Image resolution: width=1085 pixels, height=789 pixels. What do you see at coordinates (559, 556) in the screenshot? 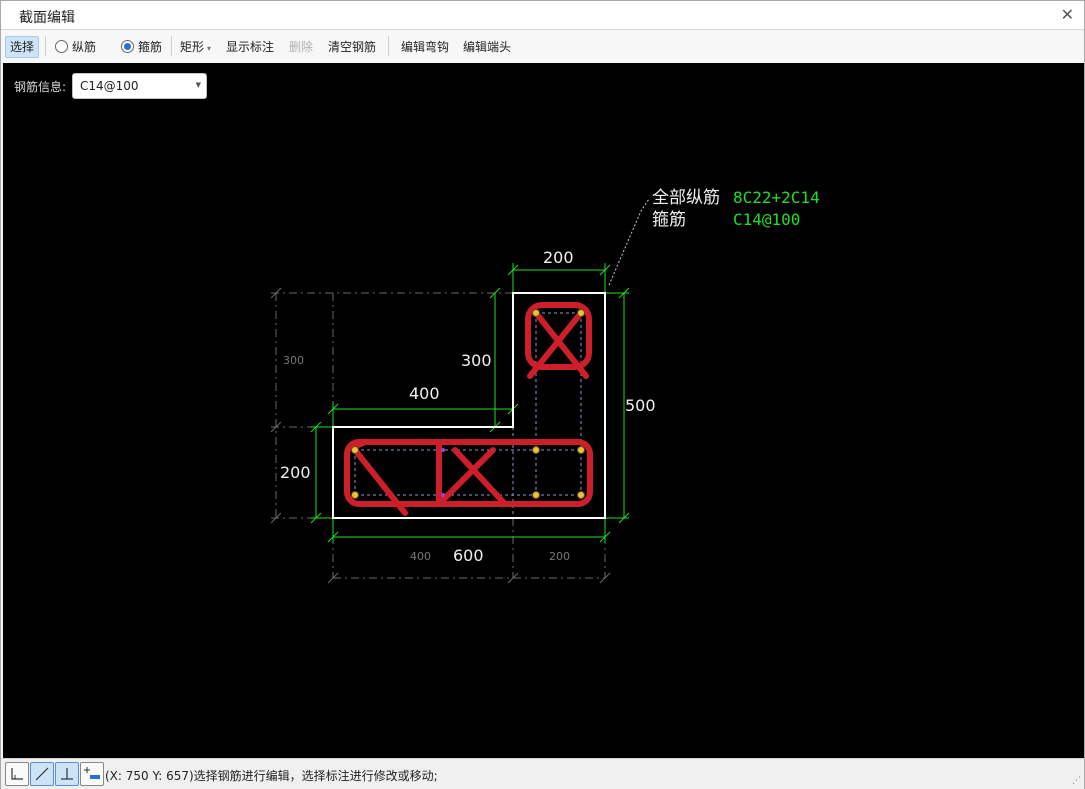
I see `ghost-dim-200: 200` at bounding box center [559, 556].